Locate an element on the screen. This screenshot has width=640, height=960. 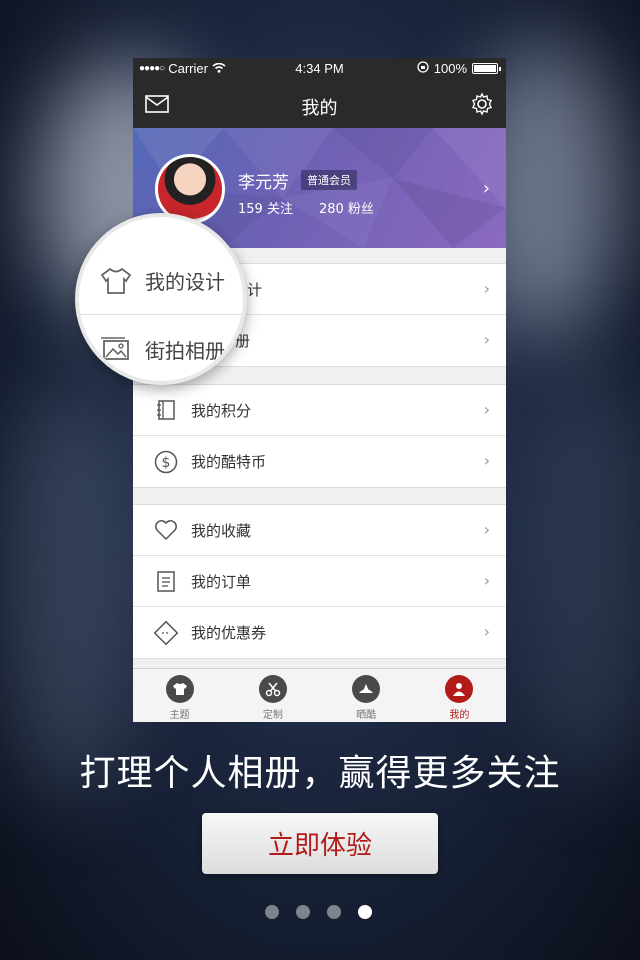
rotation-lock-icon is located at coordinates (423, 68).